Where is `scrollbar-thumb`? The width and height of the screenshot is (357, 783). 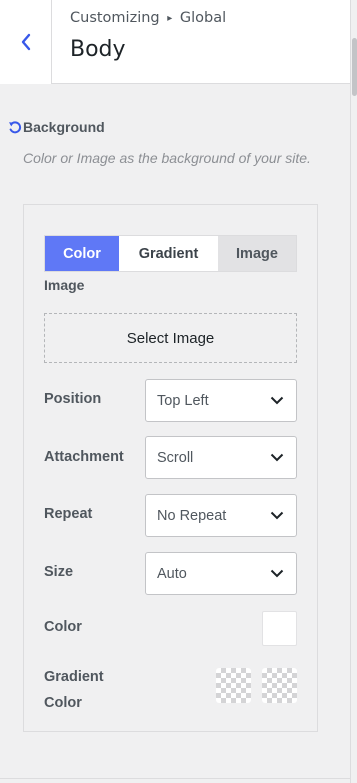
scrollbar-thumb is located at coordinates (354, 67).